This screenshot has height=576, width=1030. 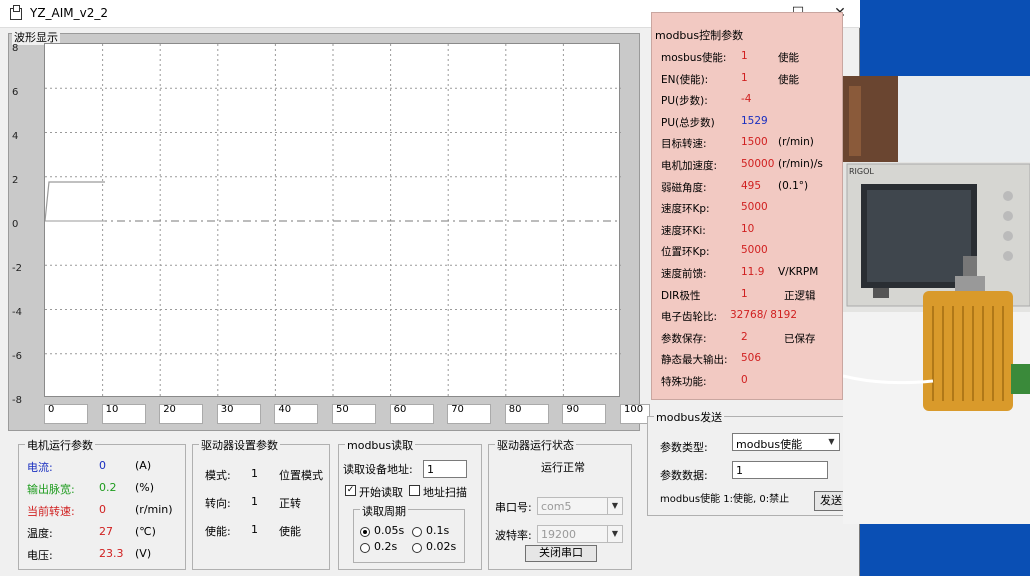 What do you see at coordinates (561, 553) in the screenshot?
I see `close-port-button: 关闭串口` at bounding box center [561, 553].